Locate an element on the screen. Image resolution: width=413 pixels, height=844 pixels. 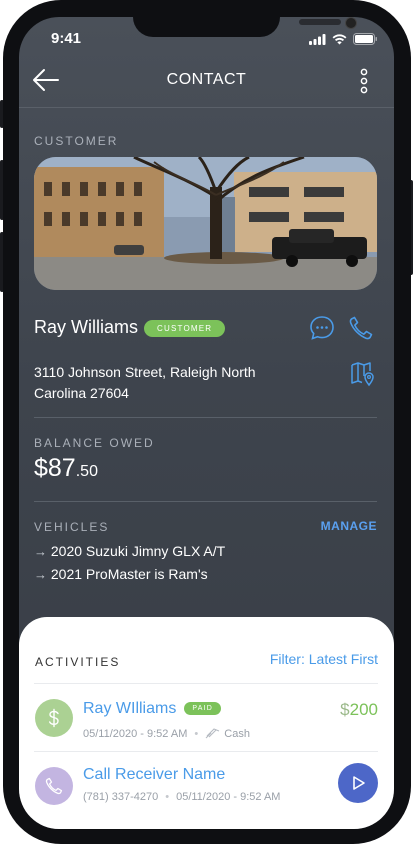
balance-currency: $ is located at coordinates (41, 468).